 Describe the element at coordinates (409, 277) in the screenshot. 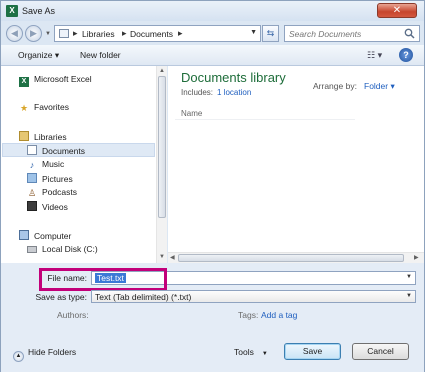

I see `file-name-dropdown-icon: ▼` at that location.